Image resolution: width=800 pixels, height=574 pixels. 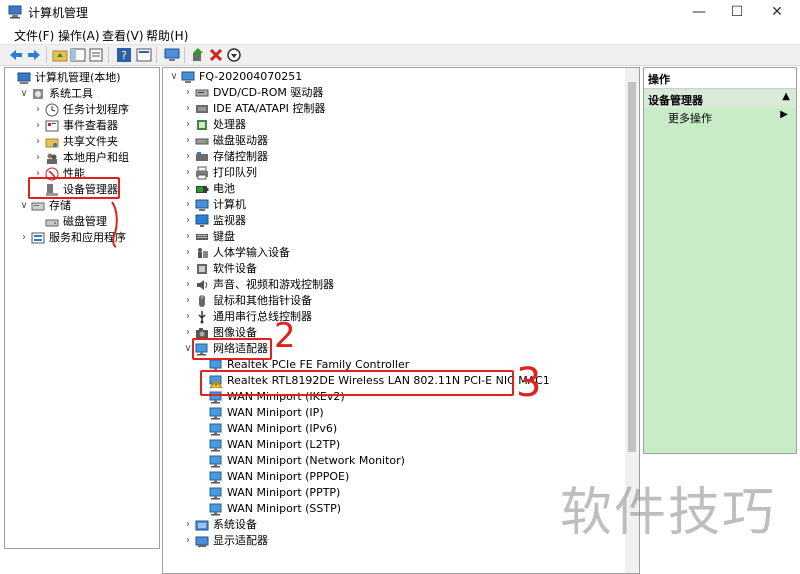 What do you see at coordinates (393, 413) in the screenshot?
I see `device-item: WAN Miniport (IP)` at bounding box center [393, 413].